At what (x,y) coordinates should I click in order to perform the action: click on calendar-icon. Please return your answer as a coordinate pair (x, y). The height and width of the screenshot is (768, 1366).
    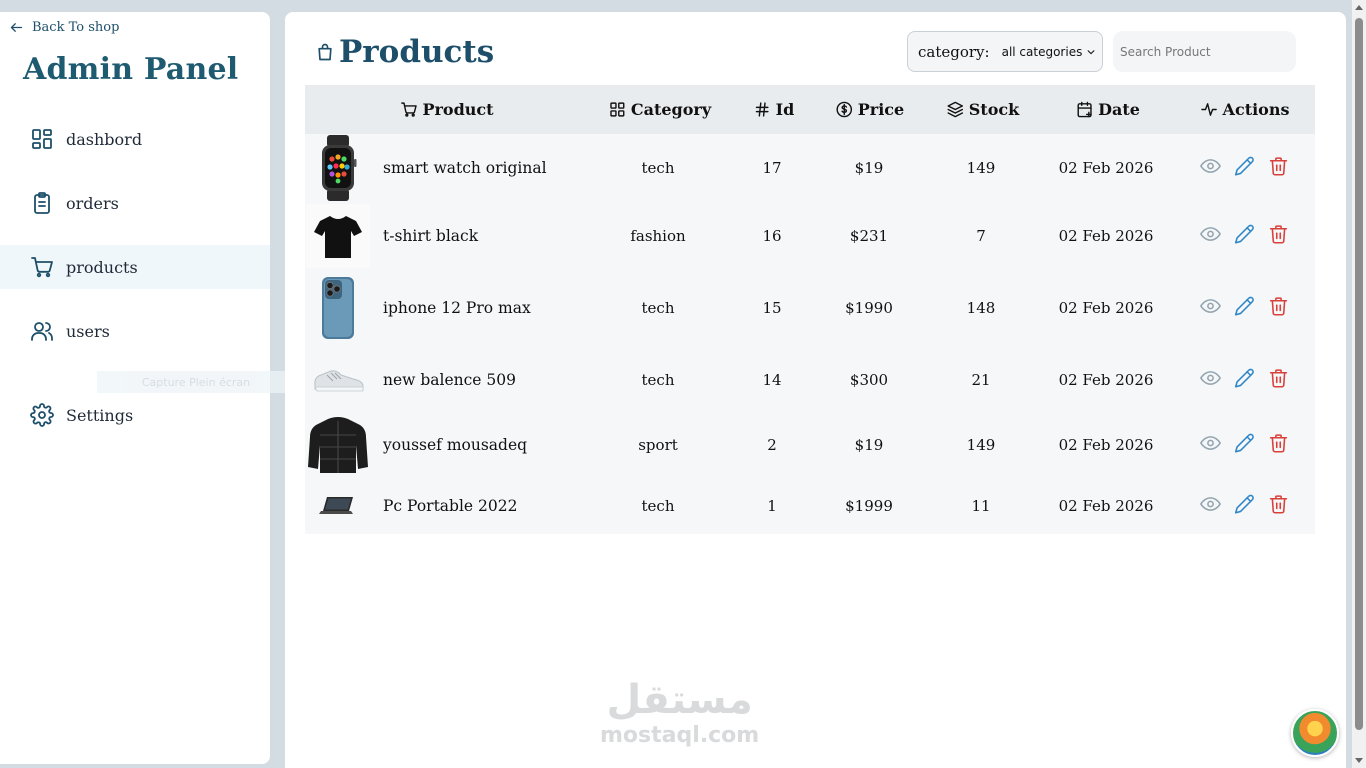
    Looking at the image, I should click on (1084, 109).